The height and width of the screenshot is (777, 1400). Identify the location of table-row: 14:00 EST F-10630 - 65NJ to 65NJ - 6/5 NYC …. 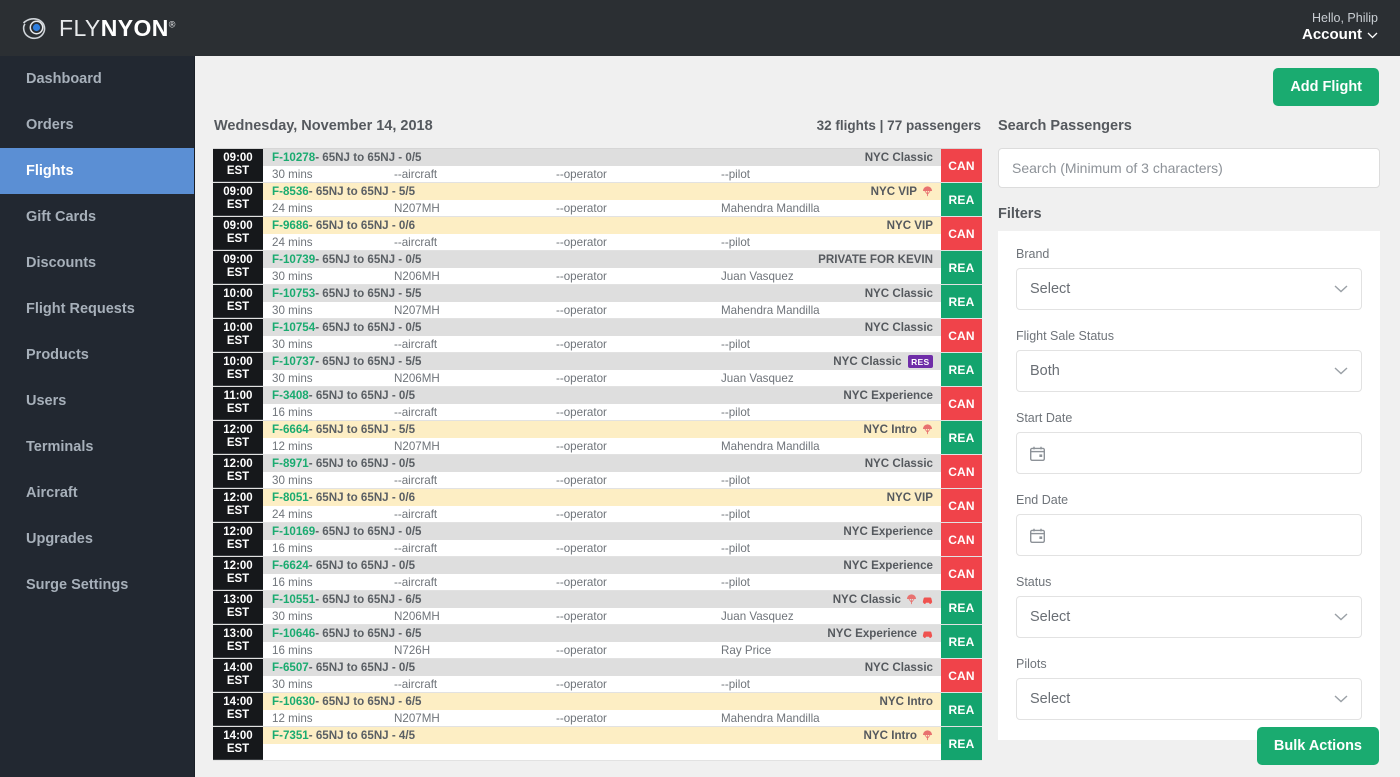
(597, 710).